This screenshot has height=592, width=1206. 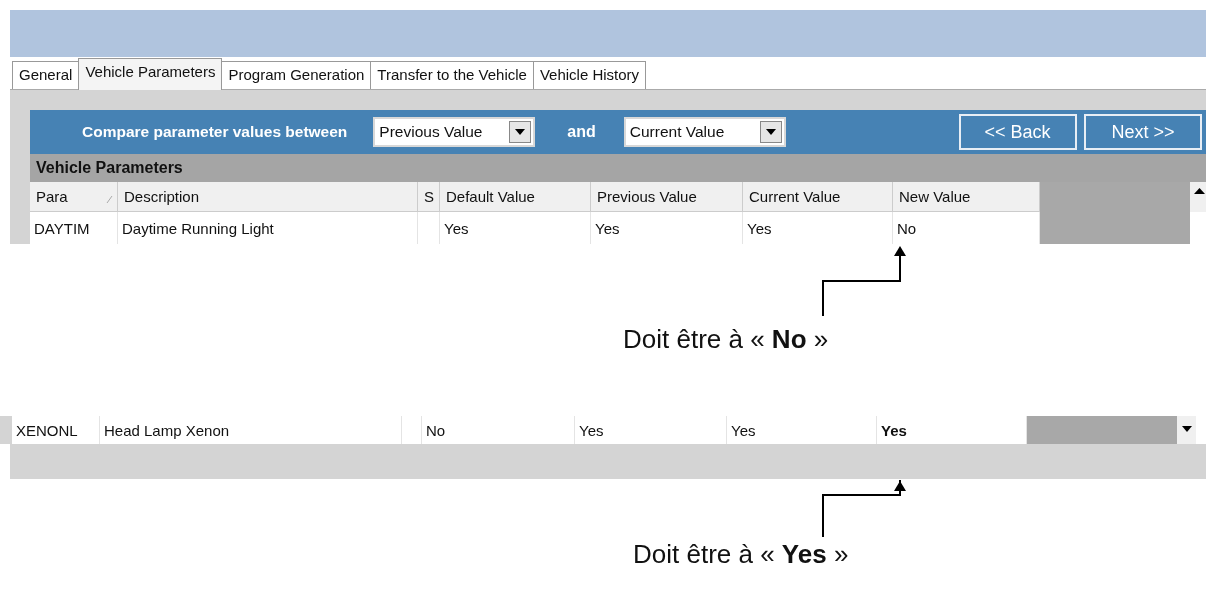 What do you see at coordinates (74, 228) in the screenshot?
I see `table-cell: DAYTIM` at bounding box center [74, 228].